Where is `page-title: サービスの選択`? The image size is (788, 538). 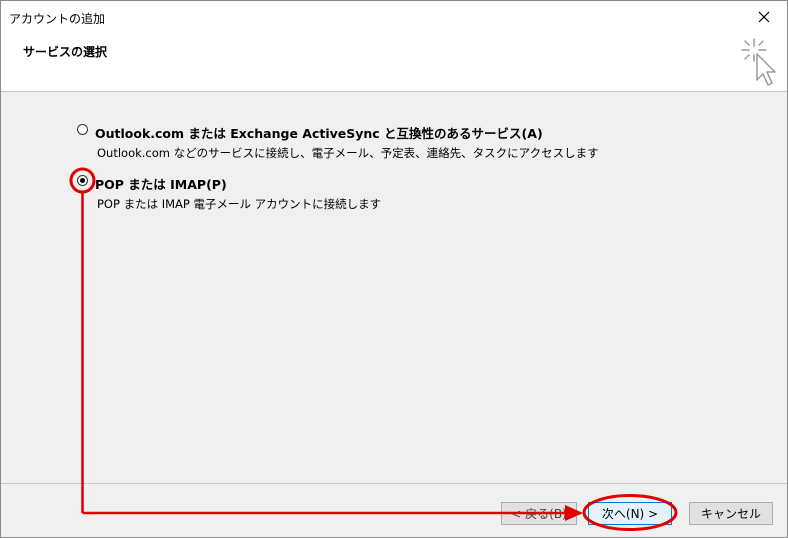 page-title: サービスの選択 is located at coordinates (65, 52).